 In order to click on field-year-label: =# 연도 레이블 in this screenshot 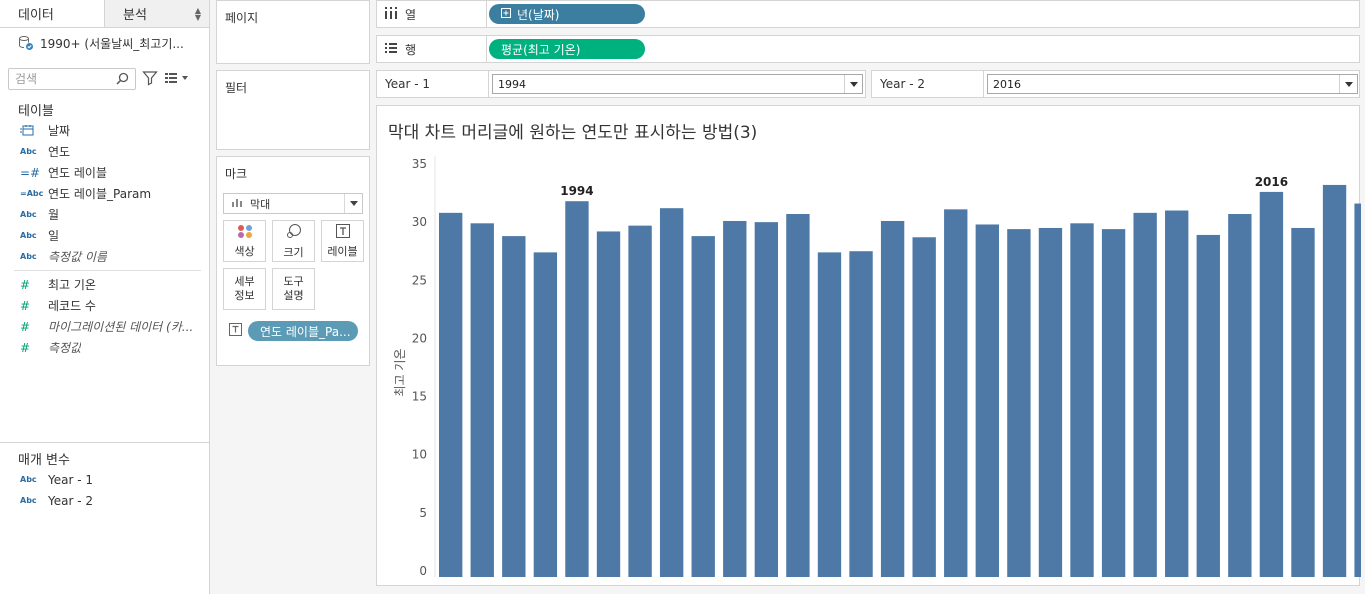, I will do `click(104, 172)`.